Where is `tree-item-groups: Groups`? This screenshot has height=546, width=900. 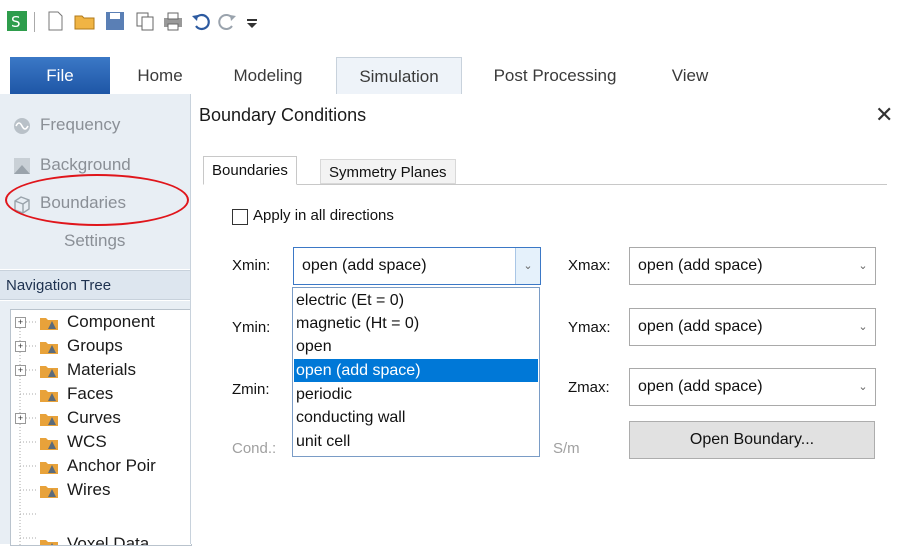 tree-item-groups: Groups is located at coordinates (81, 346).